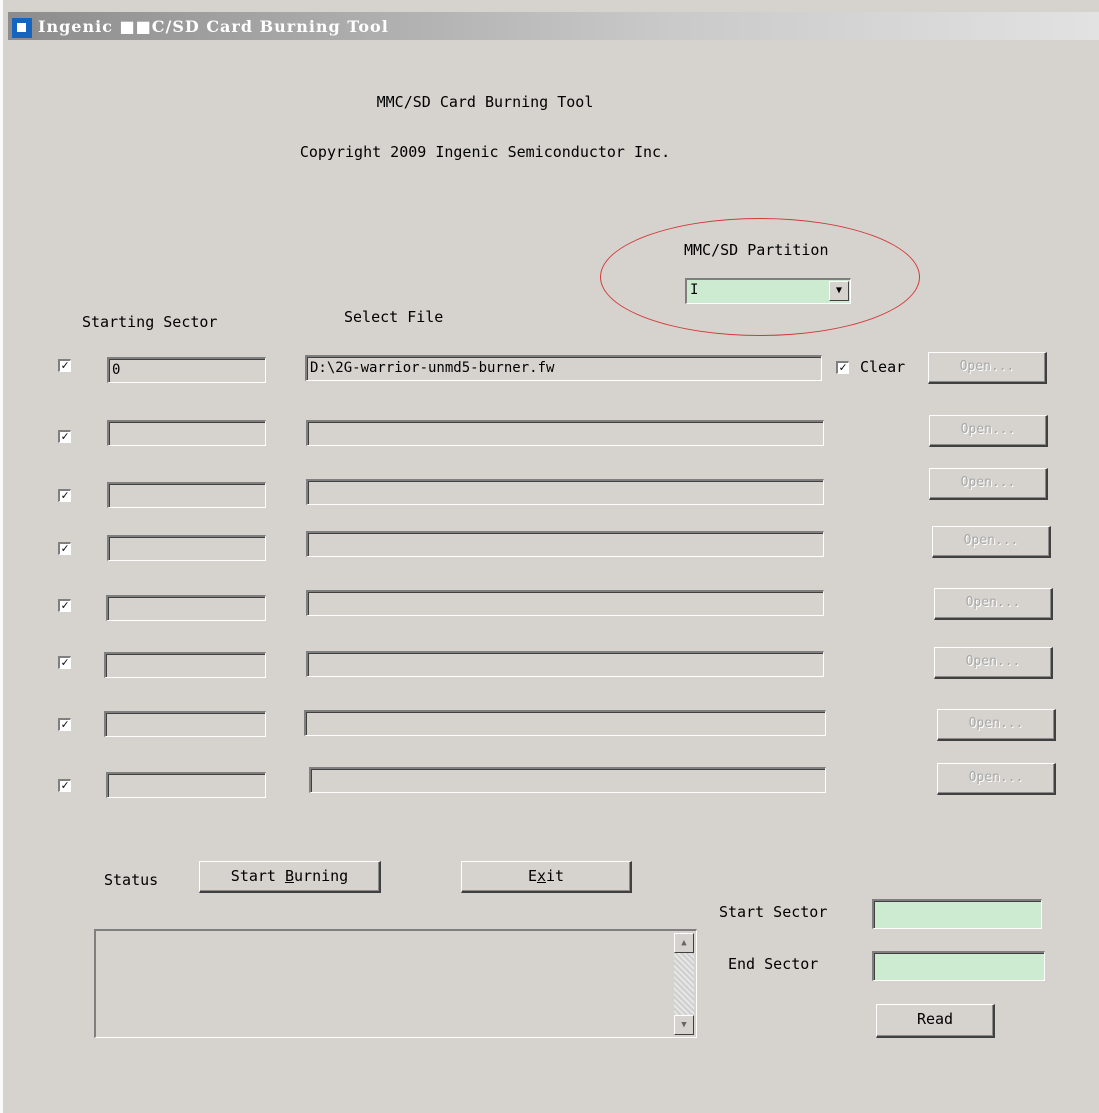 The width and height of the screenshot is (1099, 1113). I want to click on row-8-checkbox: ✓, so click(64, 785).